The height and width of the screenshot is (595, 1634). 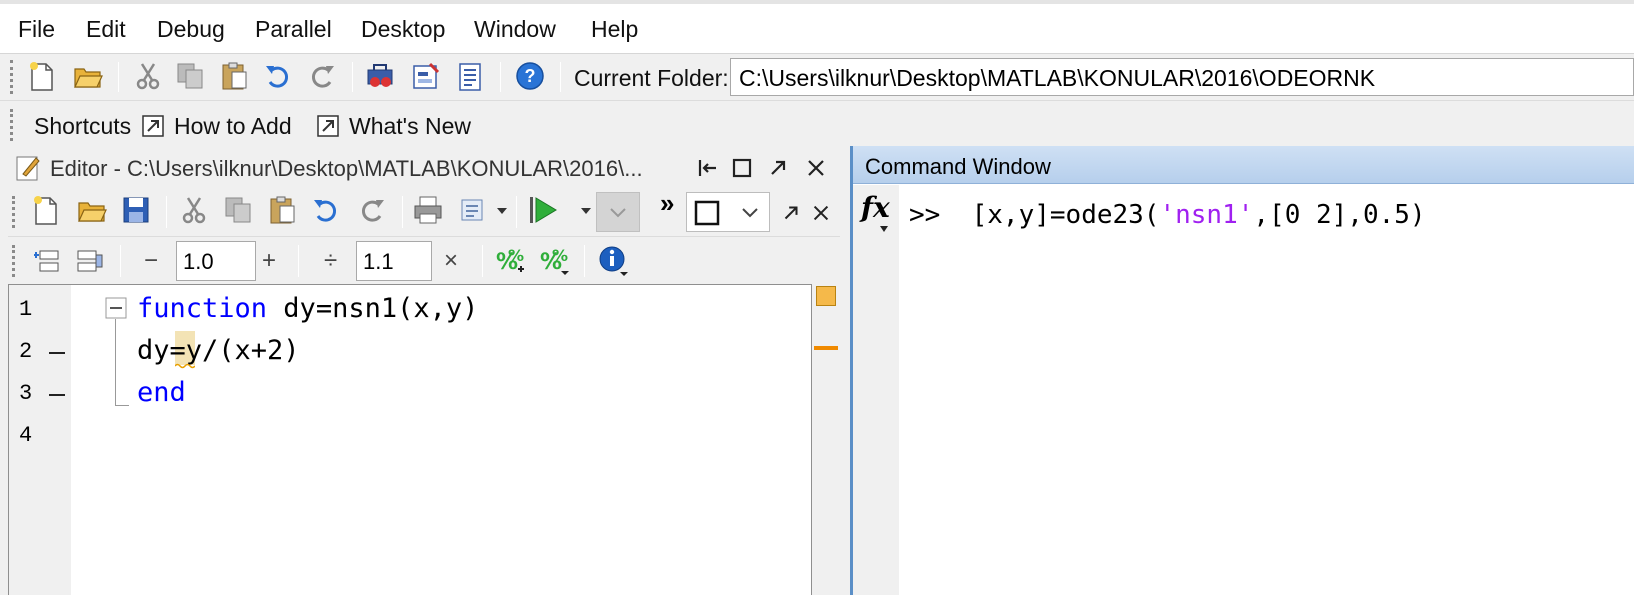 I want to click on layout-dropdown, so click(x=728, y=212).